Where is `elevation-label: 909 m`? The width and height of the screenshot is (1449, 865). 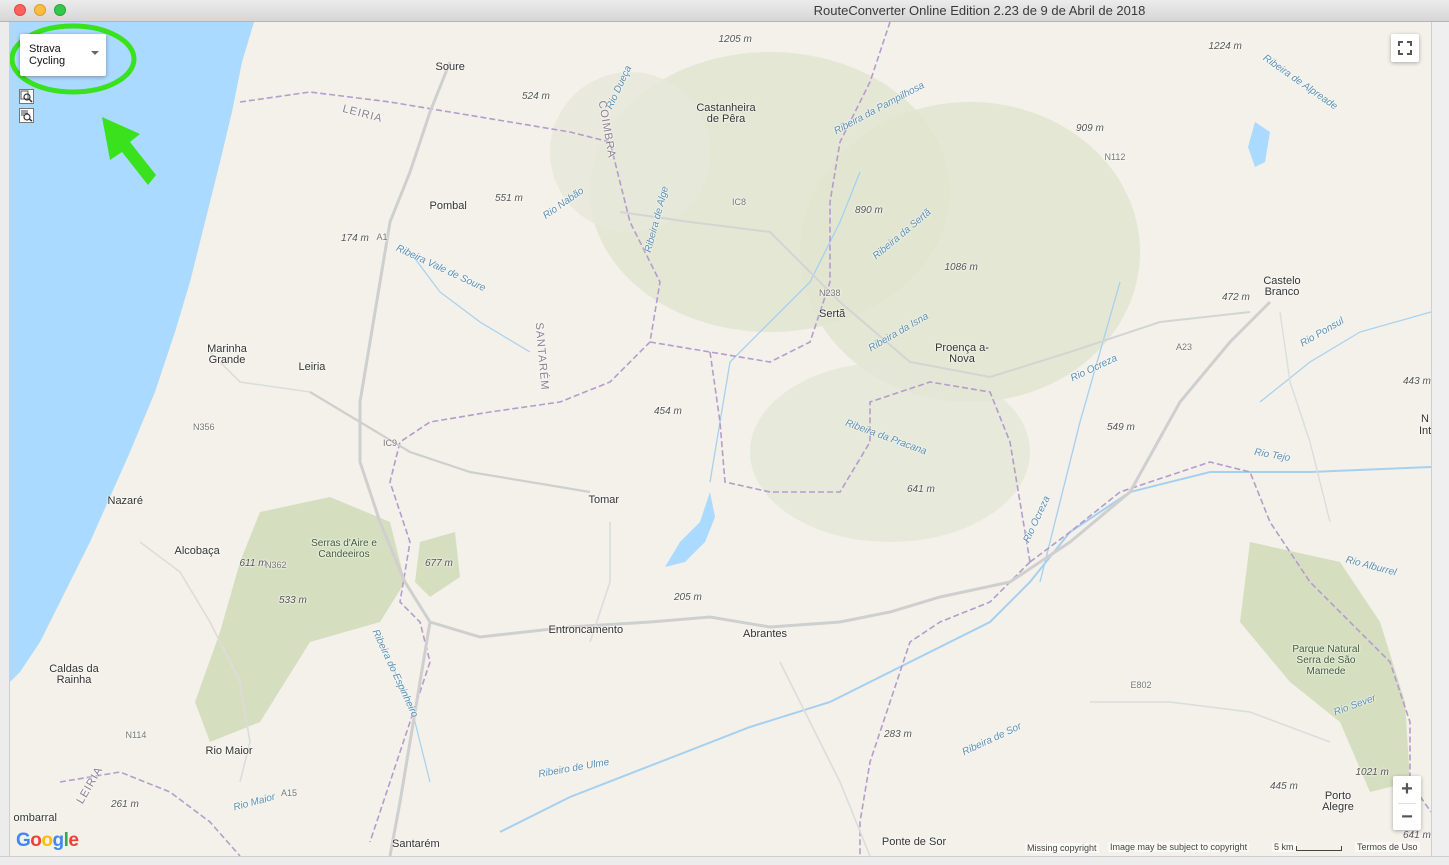 elevation-label: 909 m is located at coordinates (1090, 128).